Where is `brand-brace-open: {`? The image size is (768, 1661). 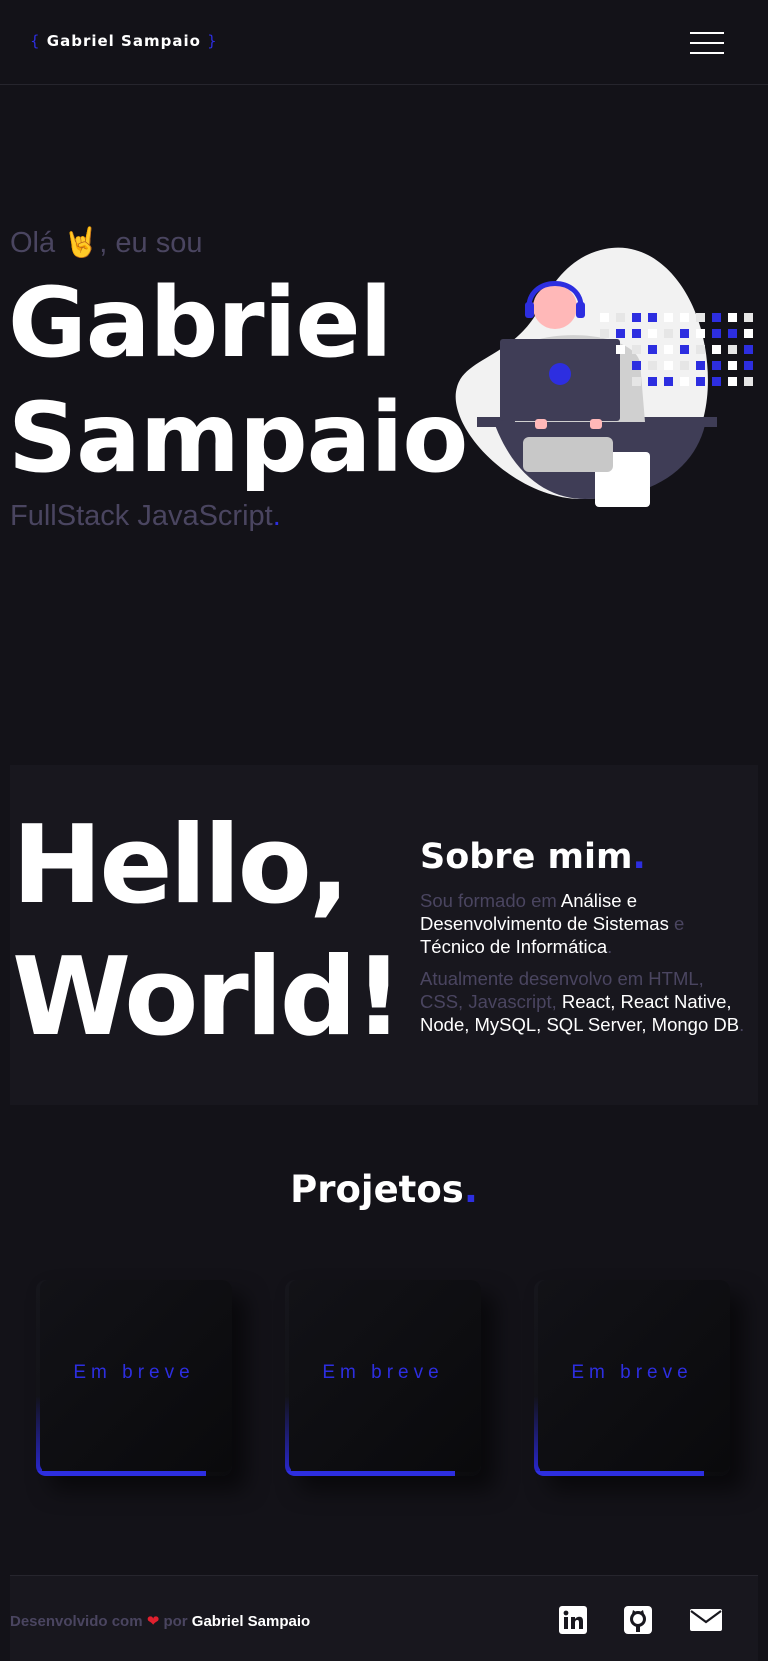 brand-brace-open: { is located at coordinates (35, 41).